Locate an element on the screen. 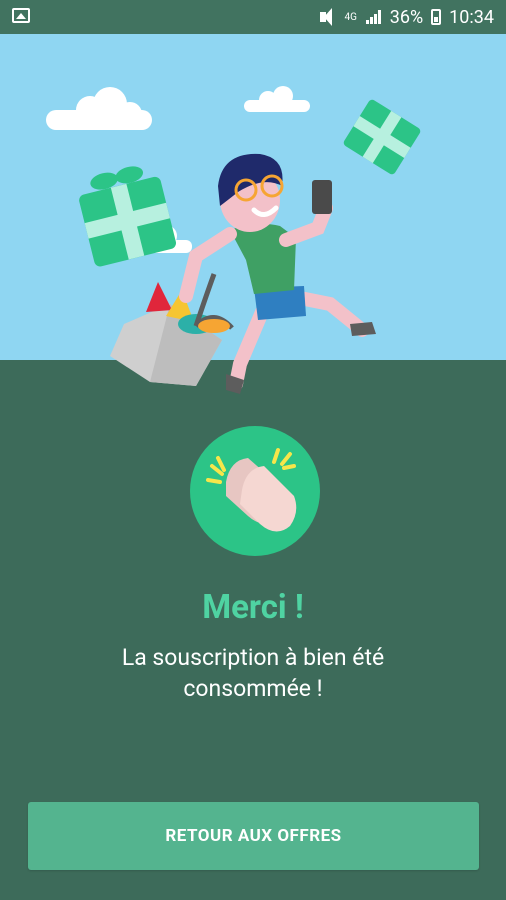 The width and height of the screenshot is (506, 900). success-message: La souscription à bien été consommée ! is located at coordinates (253, 673).